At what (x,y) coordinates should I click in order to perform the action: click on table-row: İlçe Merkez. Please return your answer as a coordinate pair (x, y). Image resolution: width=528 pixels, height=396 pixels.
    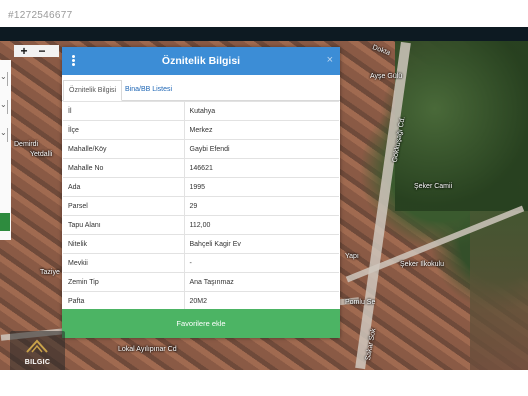
    Looking at the image, I should click on (201, 130).